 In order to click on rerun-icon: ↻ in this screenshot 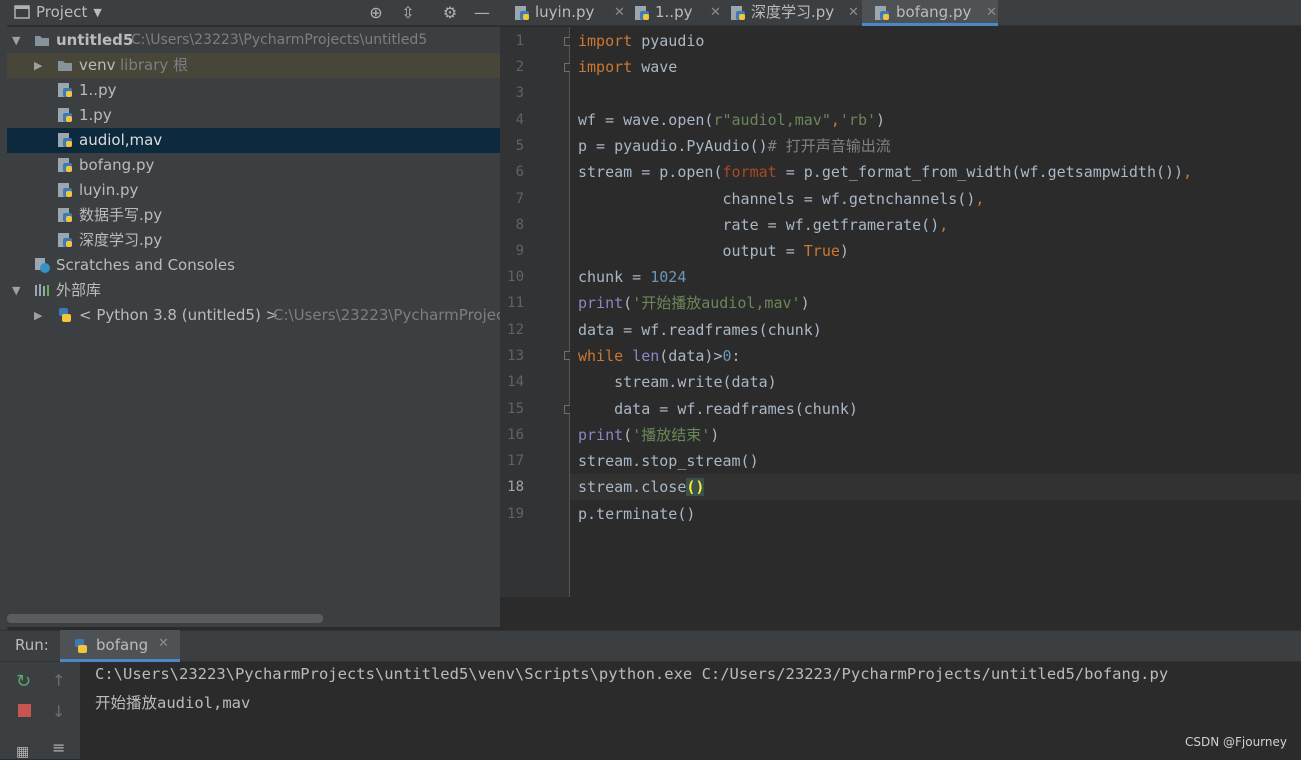, I will do `click(23, 681)`.